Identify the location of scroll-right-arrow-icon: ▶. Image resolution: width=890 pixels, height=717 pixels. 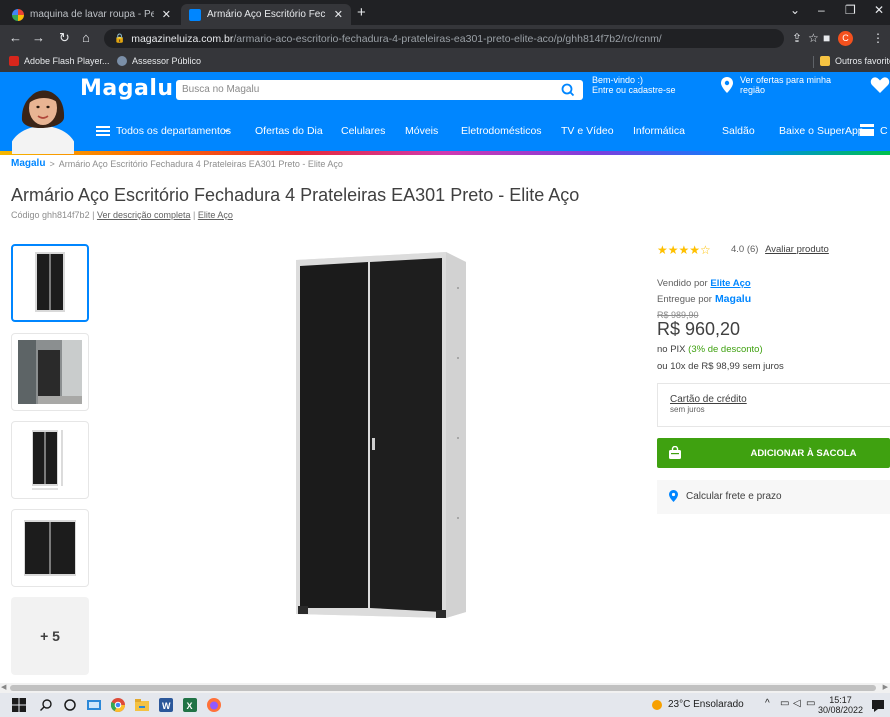
(885, 687).